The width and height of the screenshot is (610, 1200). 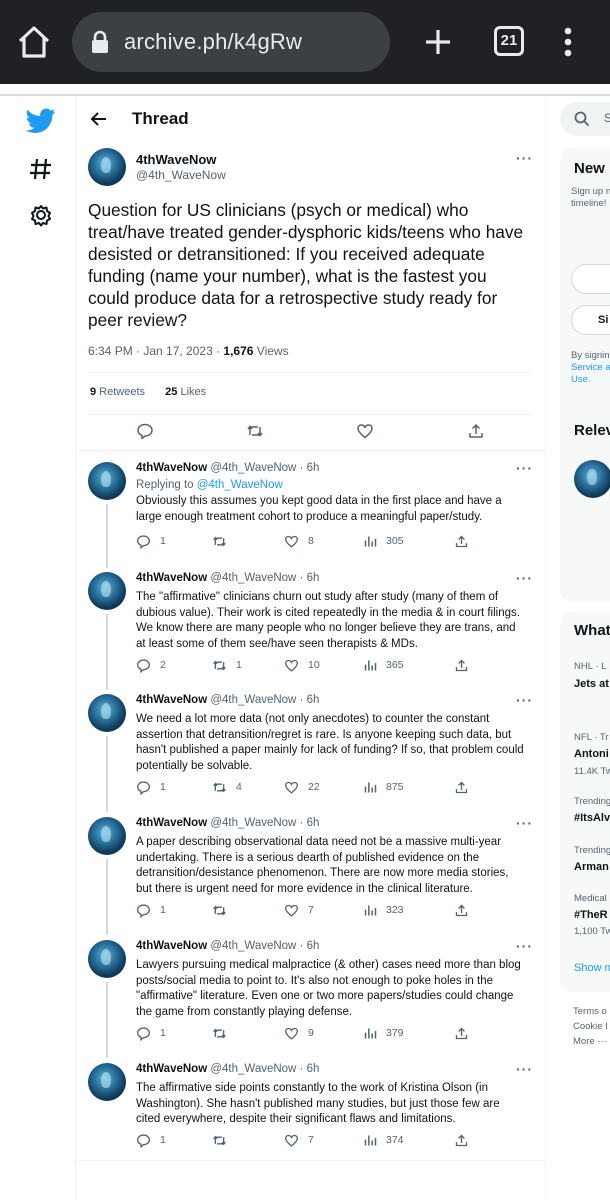 What do you see at coordinates (590, 279) in the screenshot?
I see `signup-google-button` at bounding box center [590, 279].